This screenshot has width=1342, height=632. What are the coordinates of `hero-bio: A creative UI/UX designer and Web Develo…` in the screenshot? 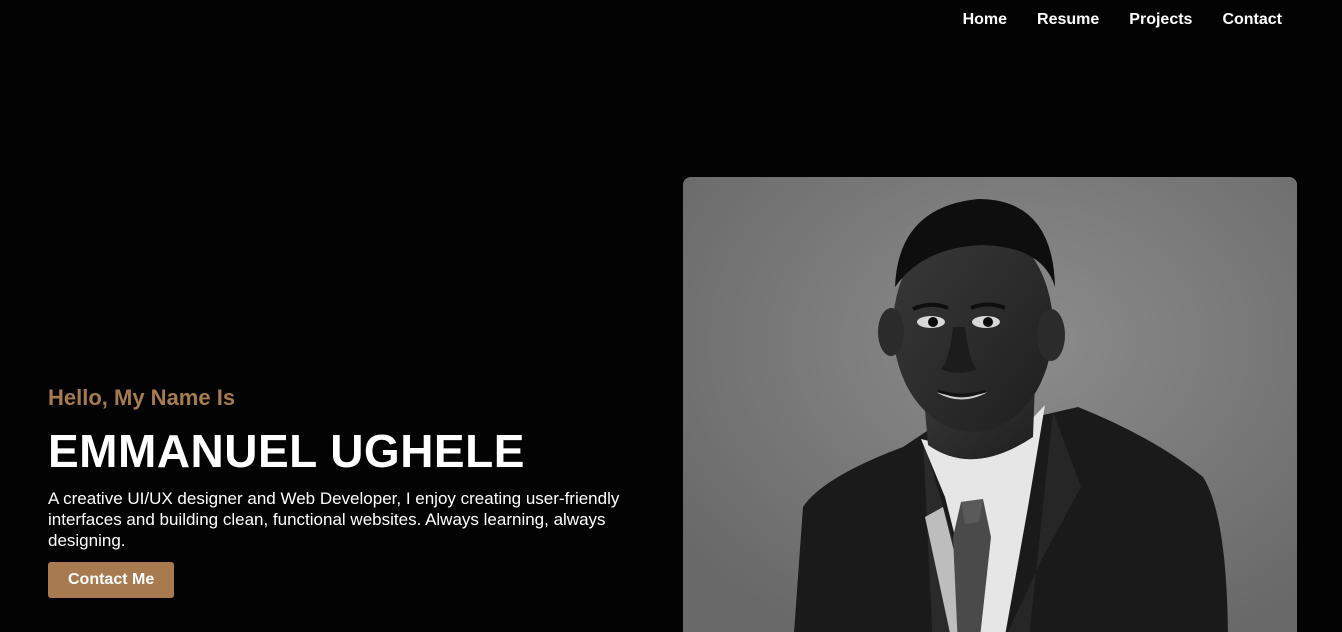 It's located at (334, 519).